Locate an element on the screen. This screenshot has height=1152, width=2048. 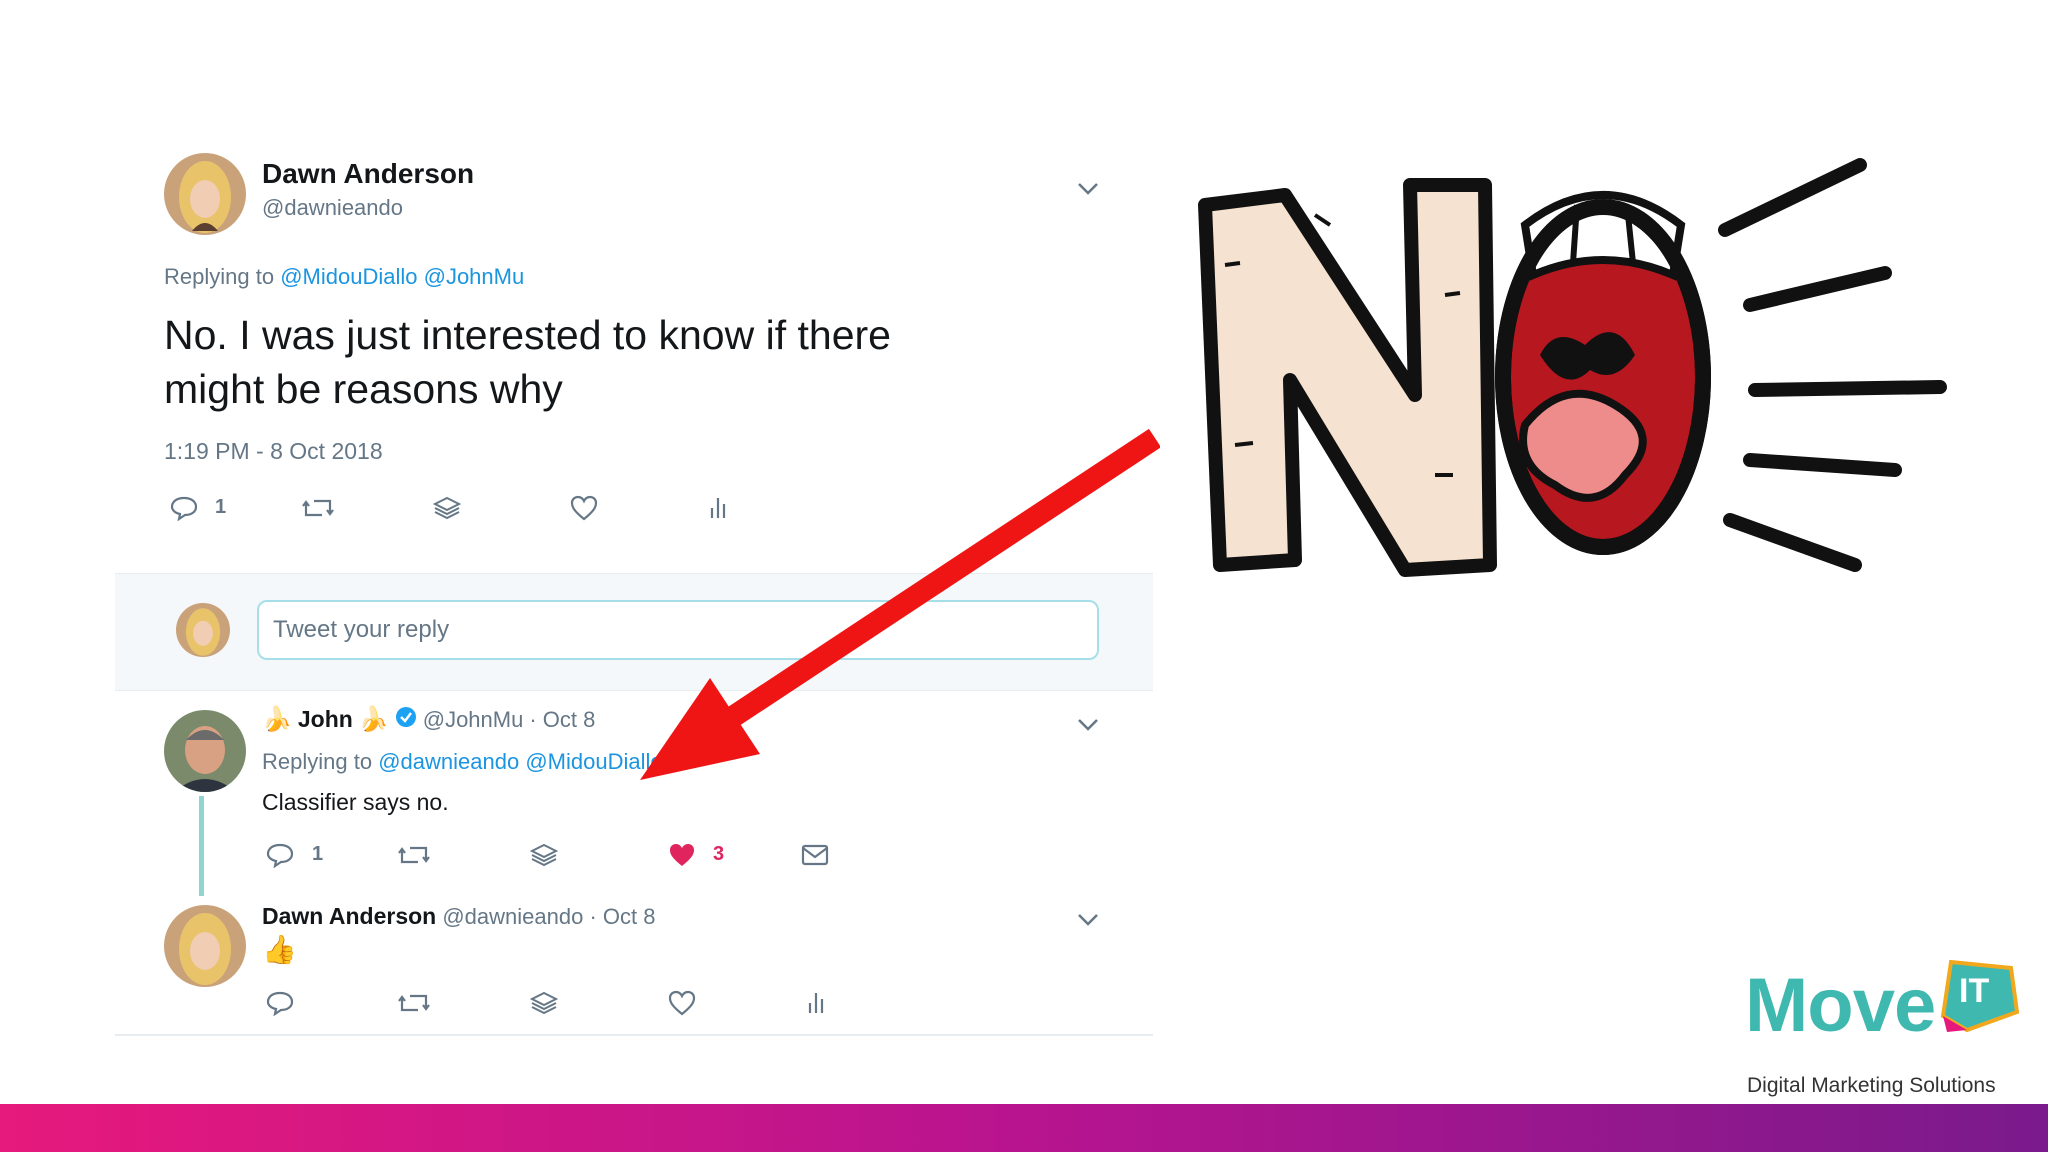
logo-tagline: Digital Marketing Solutions is located at coordinates (1871, 1085).